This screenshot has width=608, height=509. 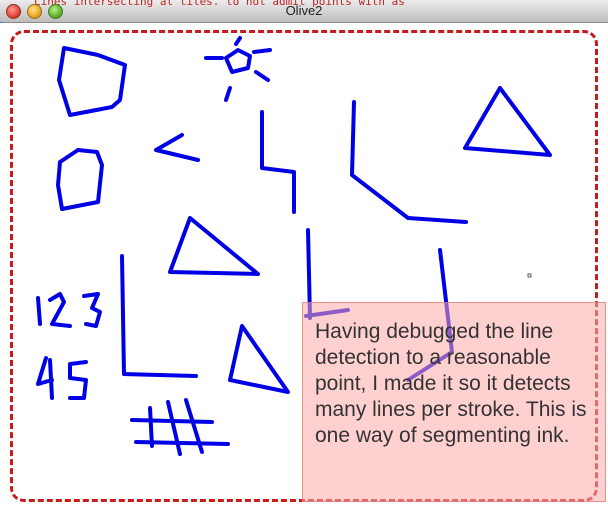 What do you see at coordinates (238, 61) in the screenshot?
I see `ink-sun` at bounding box center [238, 61].